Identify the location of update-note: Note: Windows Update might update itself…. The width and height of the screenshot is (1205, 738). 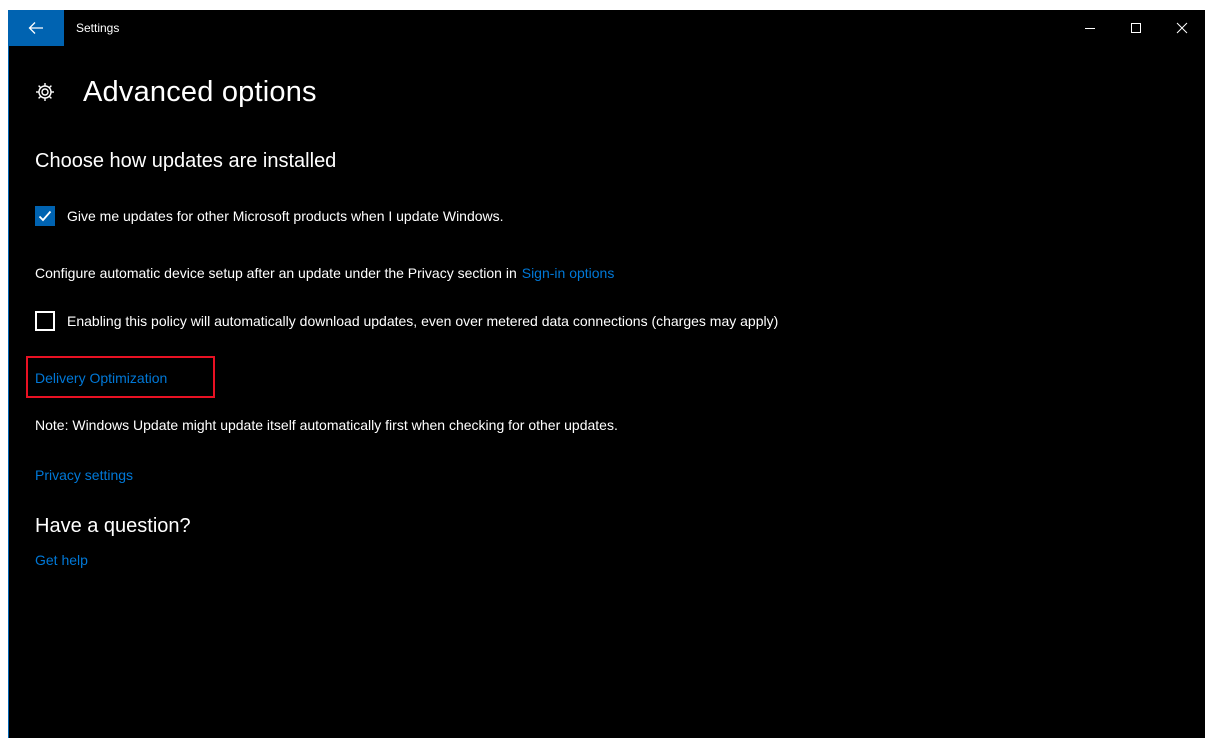
(326, 425).